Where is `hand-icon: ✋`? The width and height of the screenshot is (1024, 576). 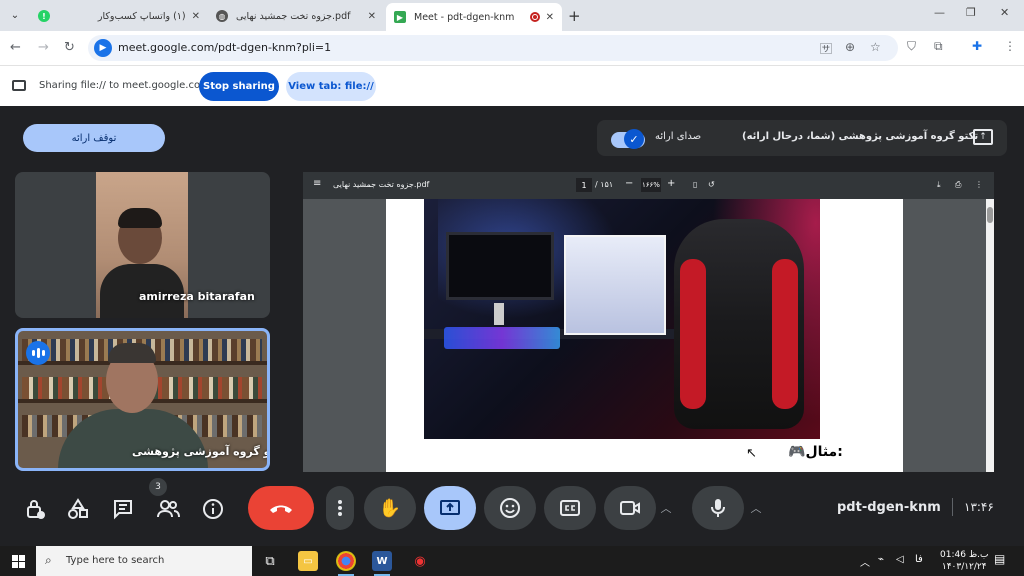 hand-icon: ✋ is located at coordinates (390, 508).